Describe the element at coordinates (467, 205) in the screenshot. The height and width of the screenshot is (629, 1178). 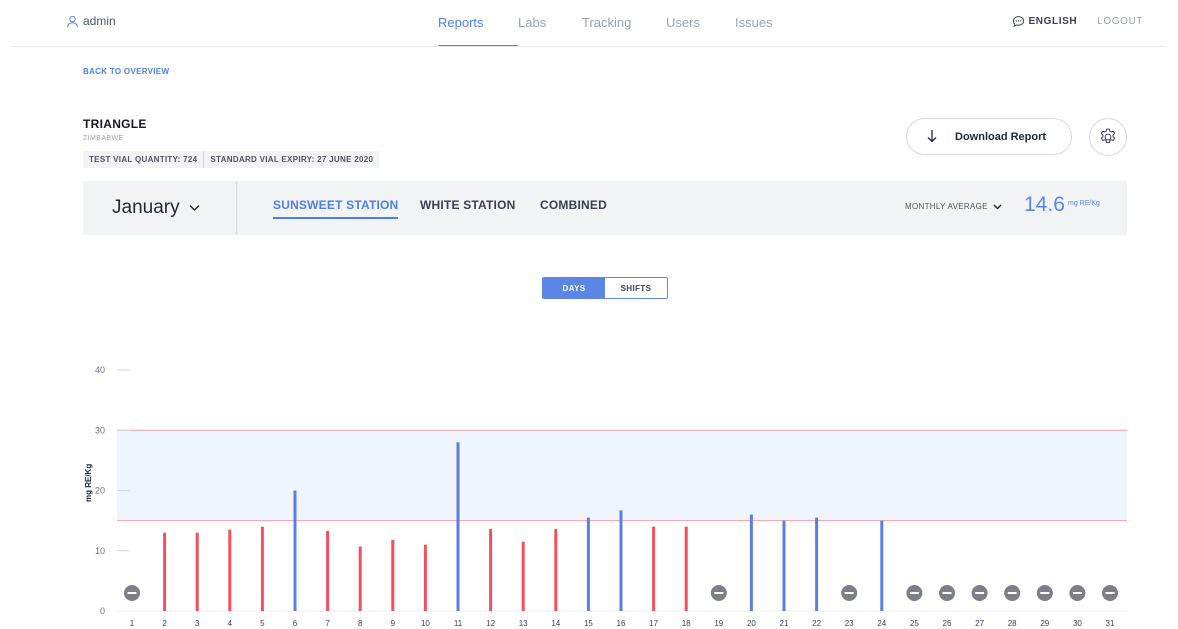
I see `tab-white-station: WHITE STATION` at that location.